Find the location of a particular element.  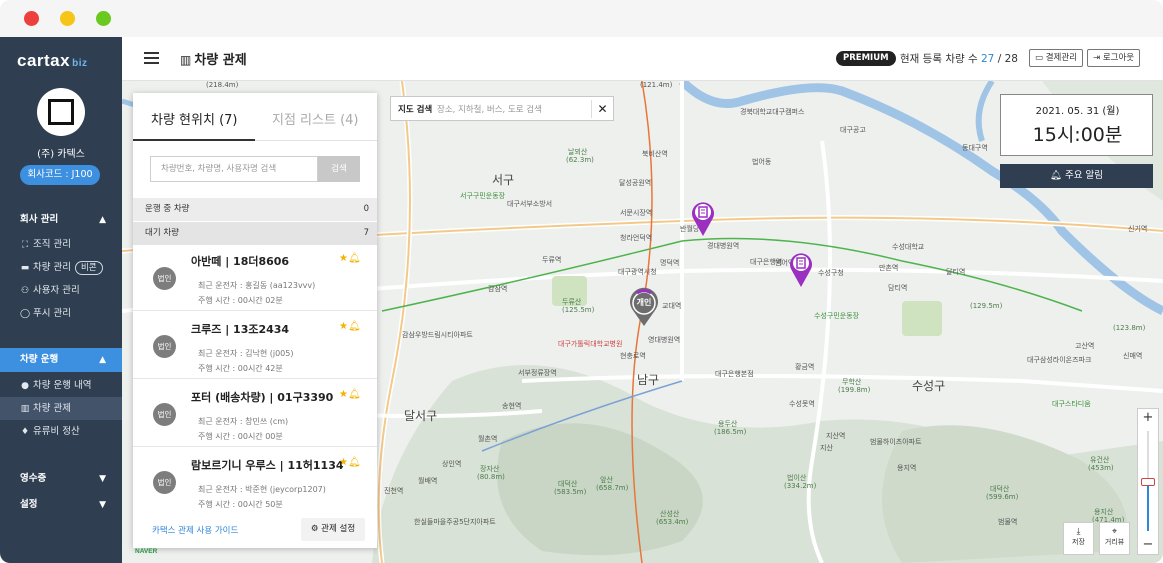

waiting-vehicles-label: 대기 차량 is located at coordinates (162, 233).